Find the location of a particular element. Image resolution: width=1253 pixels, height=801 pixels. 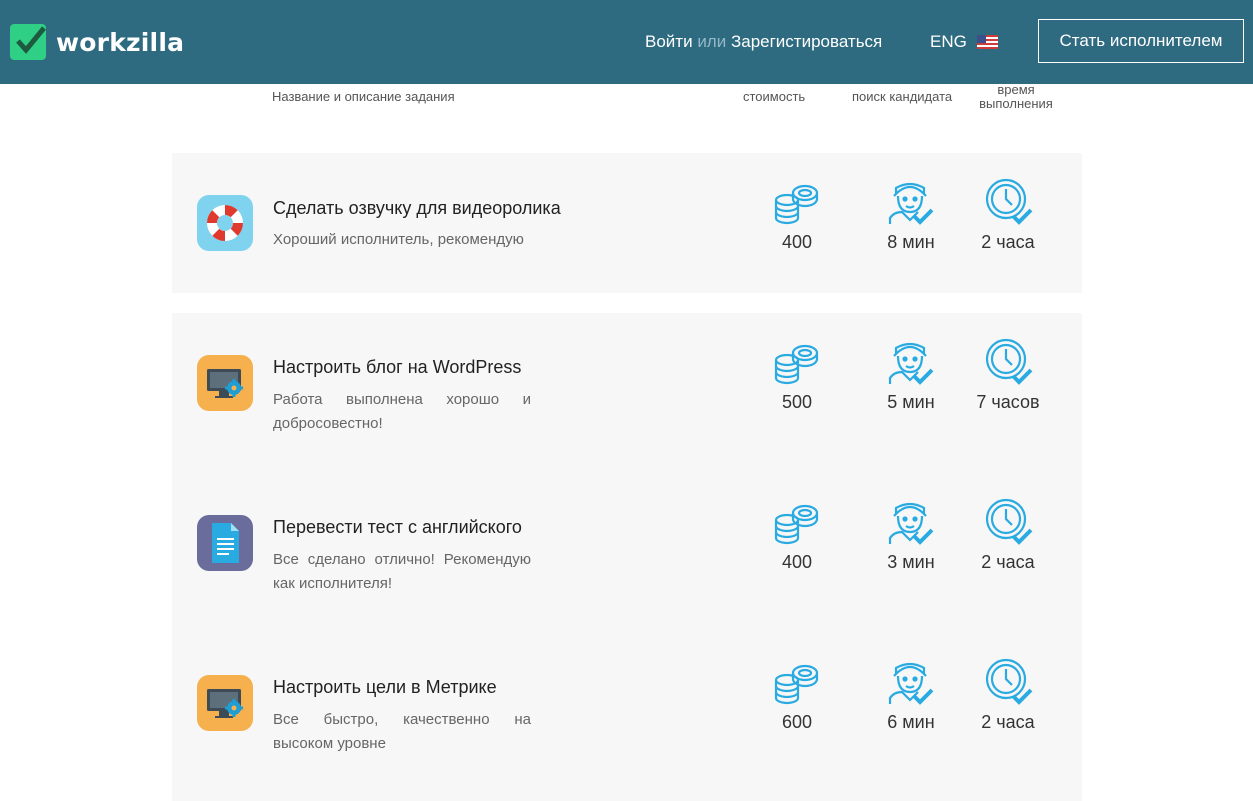

task-title: Сделать озвучку для видеоролика is located at coordinates (417, 208).